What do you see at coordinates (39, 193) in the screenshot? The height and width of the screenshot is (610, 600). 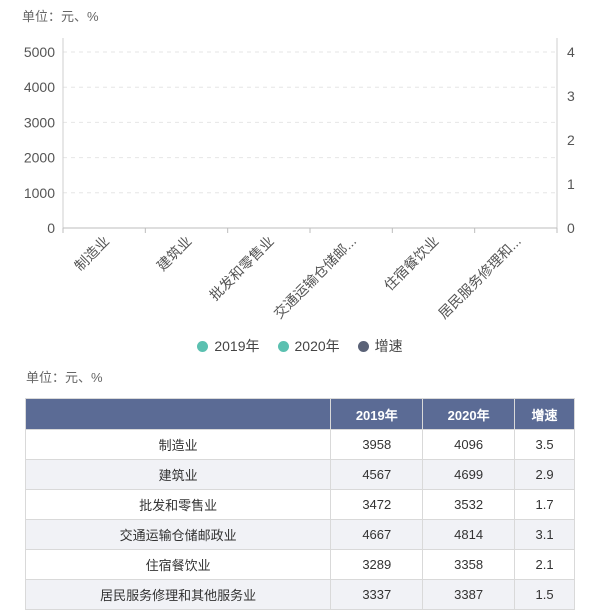 I see `y-tick-label: 1000` at bounding box center [39, 193].